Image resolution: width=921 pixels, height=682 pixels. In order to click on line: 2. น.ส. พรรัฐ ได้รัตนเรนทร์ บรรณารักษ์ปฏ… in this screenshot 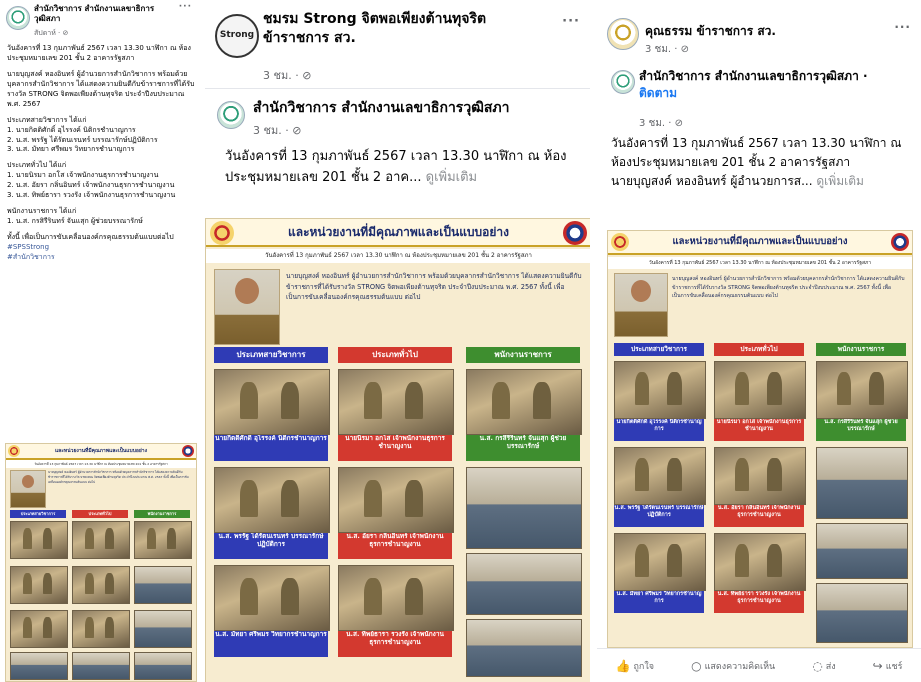, I will do `click(82, 139)`.